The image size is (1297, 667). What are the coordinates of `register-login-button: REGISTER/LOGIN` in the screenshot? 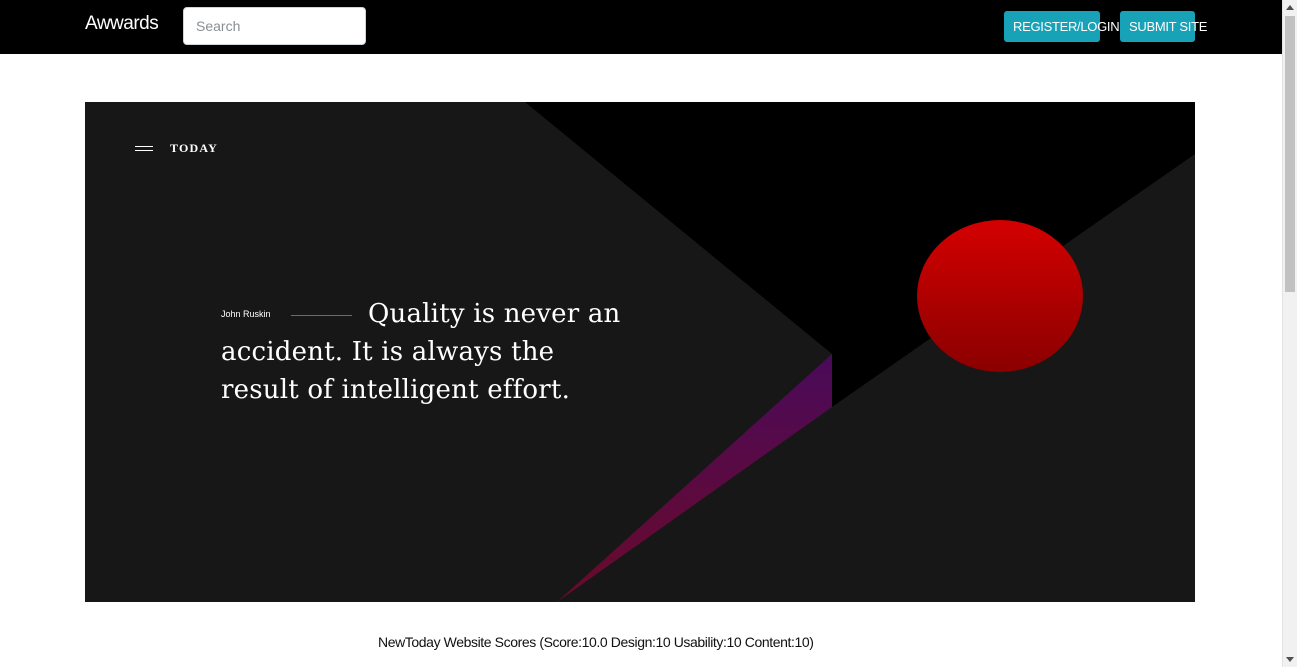 It's located at (1062, 26).